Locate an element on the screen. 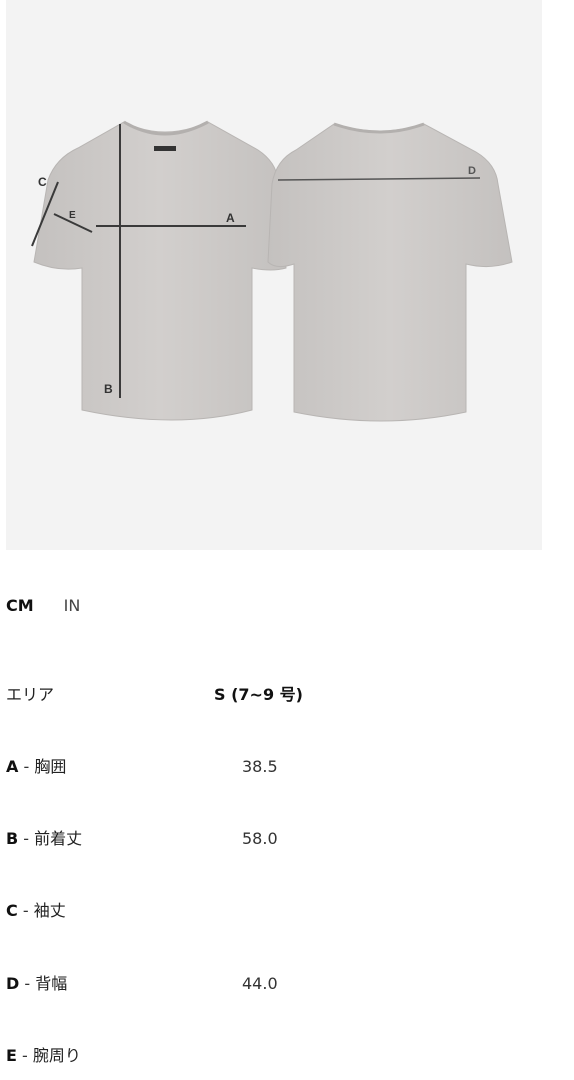 Image resolution: width=574 pixels, height=1080 pixels. table-row: A - 胸囲 38.5 is located at coordinates (286, 767).